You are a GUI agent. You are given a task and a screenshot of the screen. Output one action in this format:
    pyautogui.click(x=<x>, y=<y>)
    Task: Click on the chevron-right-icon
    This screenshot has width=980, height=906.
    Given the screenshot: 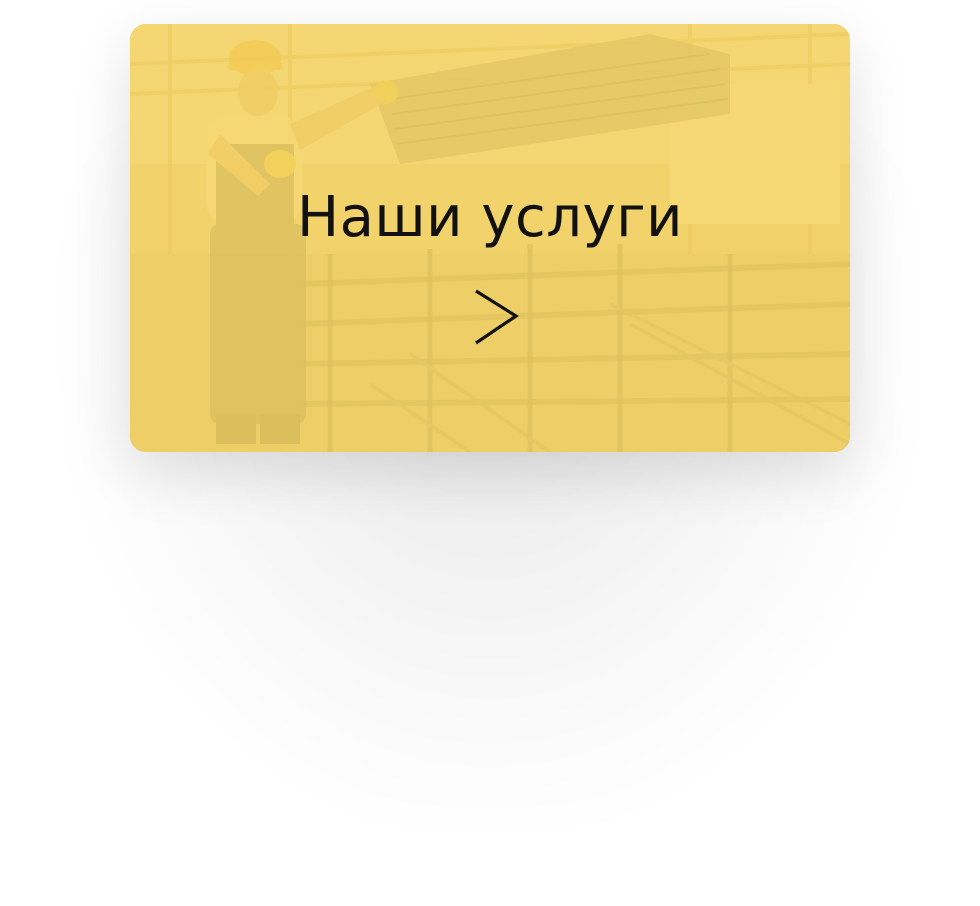 What is the action you would take?
    pyautogui.click(x=497, y=318)
    